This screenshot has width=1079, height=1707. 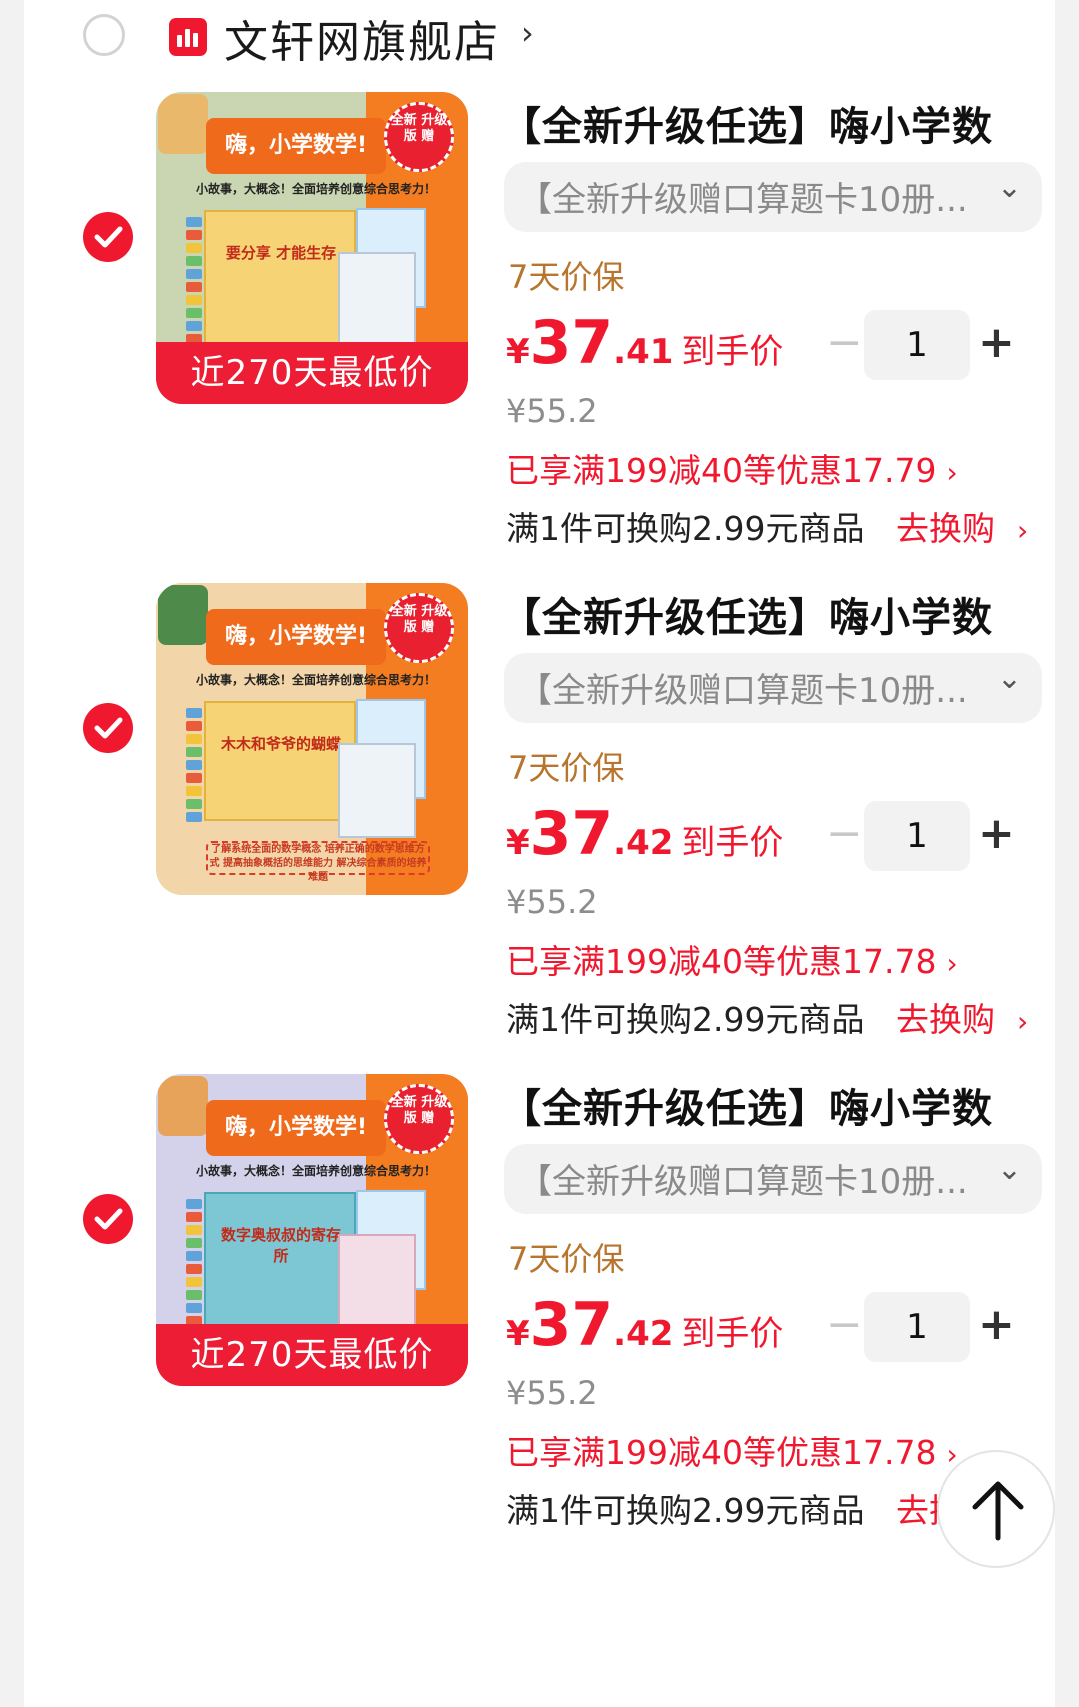 I want to click on book-title: 木木和爷爷的蝴蝶, so click(x=280, y=744).